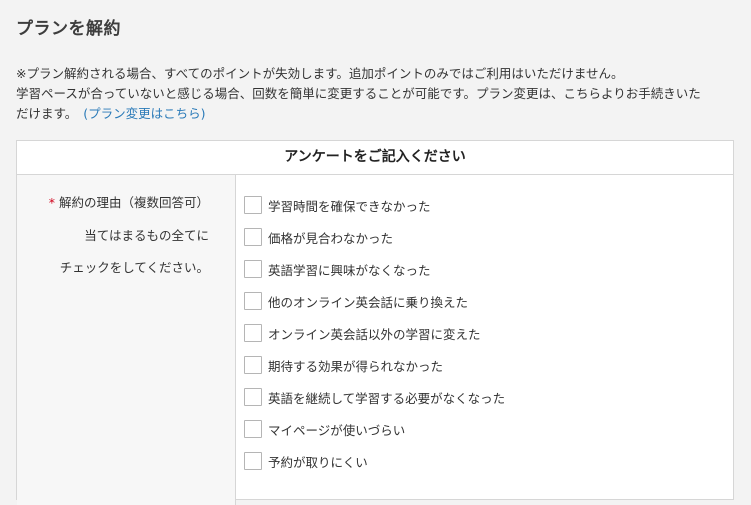 The width and height of the screenshot is (751, 505). What do you see at coordinates (488, 205) in the screenshot?
I see `option-study-time: 学習時間を確保できなかった` at bounding box center [488, 205].